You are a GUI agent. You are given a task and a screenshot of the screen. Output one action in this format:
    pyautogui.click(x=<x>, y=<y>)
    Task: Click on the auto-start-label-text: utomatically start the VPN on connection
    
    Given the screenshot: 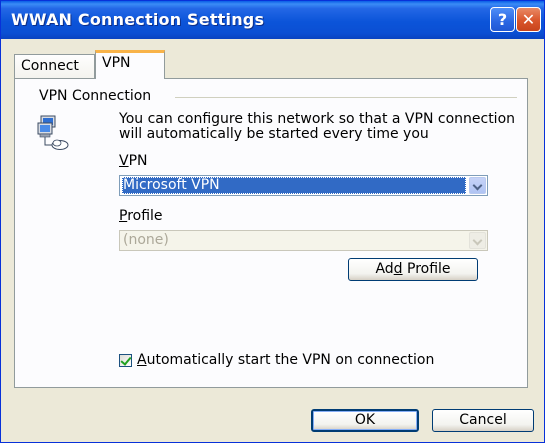 What is the action you would take?
    pyautogui.click(x=290, y=360)
    